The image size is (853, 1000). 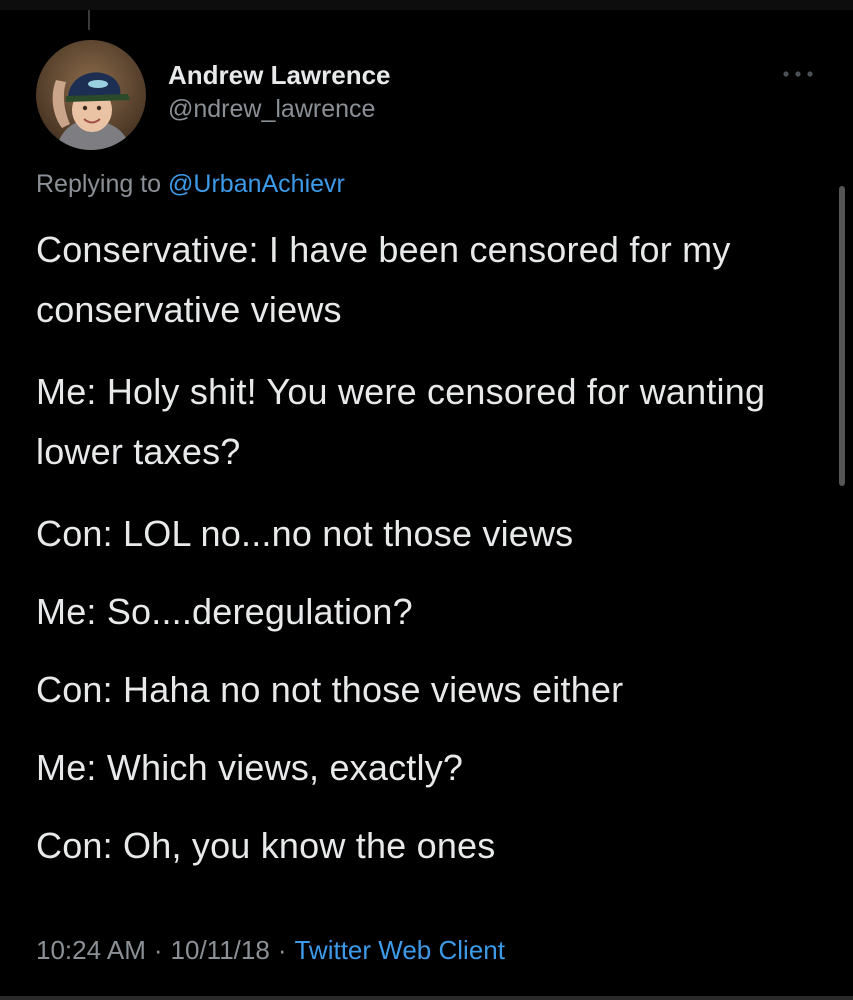 I want to click on tweet-metadata: 10:24 AM · 10/11/18 · Twitter Web Client, so click(x=270, y=950).